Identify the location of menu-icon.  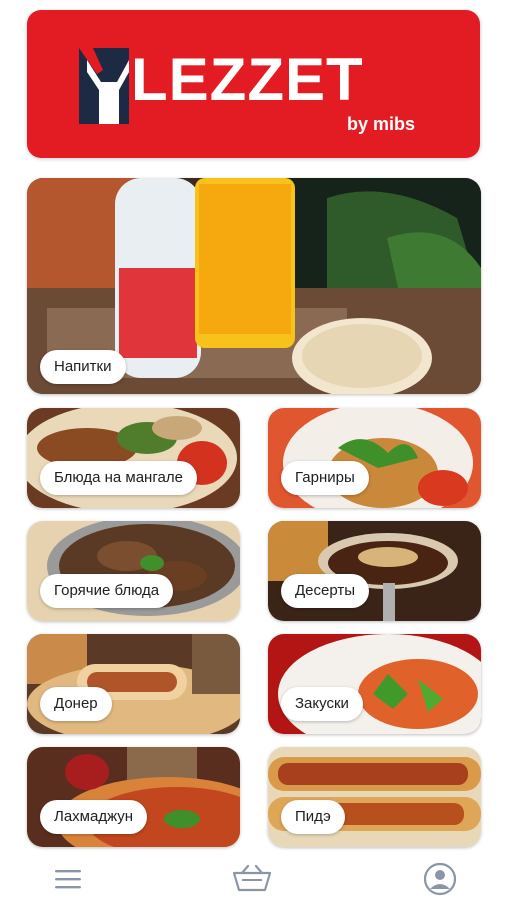
(68, 879).